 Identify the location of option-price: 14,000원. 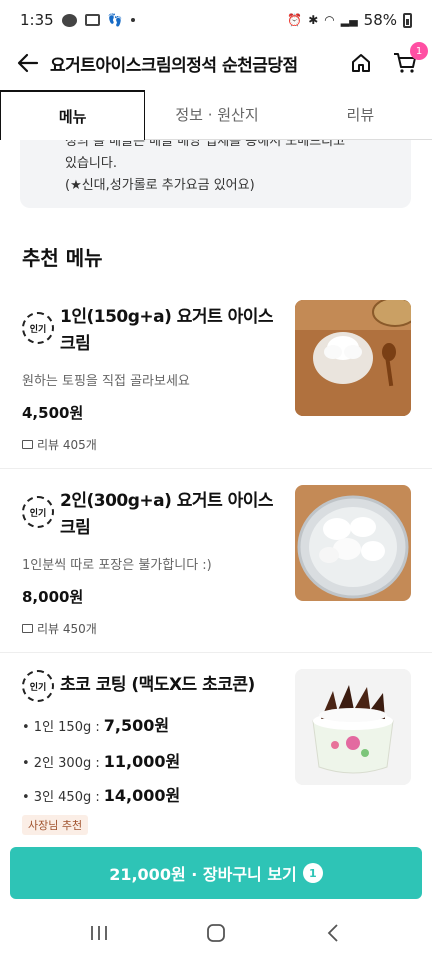
(142, 795).